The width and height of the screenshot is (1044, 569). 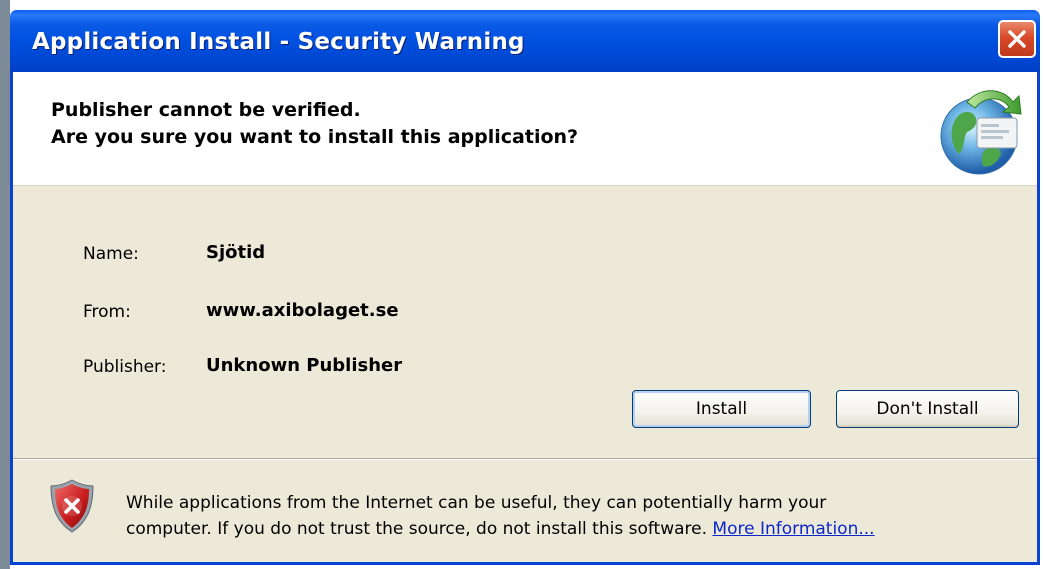 What do you see at coordinates (304, 365) in the screenshot?
I see `publisher-value: Unknown Publisher` at bounding box center [304, 365].